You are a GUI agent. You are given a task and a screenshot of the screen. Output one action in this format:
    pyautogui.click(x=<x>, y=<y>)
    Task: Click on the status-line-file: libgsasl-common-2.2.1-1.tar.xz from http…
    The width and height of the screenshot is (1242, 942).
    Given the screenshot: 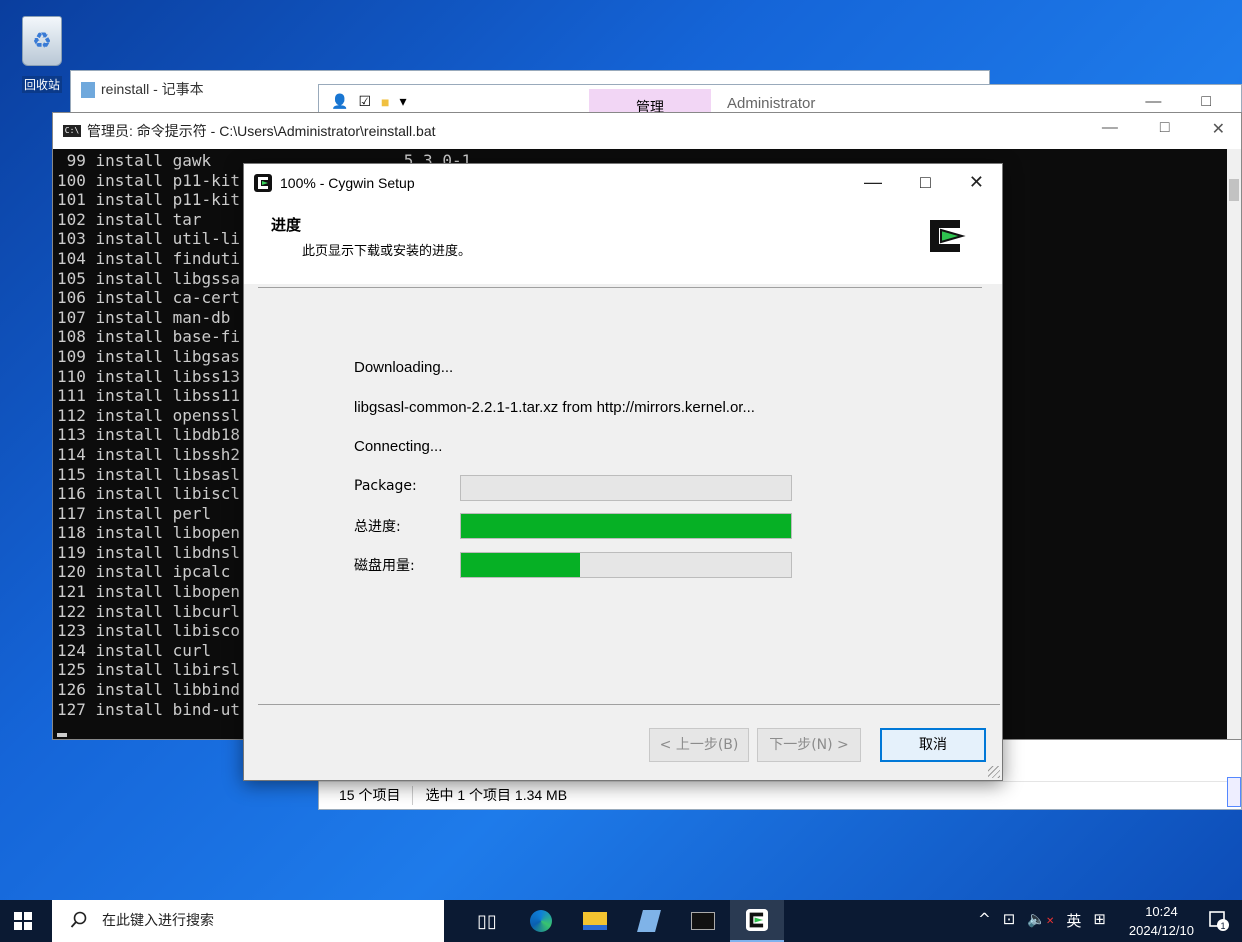 What is the action you would take?
    pyautogui.click(x=554, y=407)
    